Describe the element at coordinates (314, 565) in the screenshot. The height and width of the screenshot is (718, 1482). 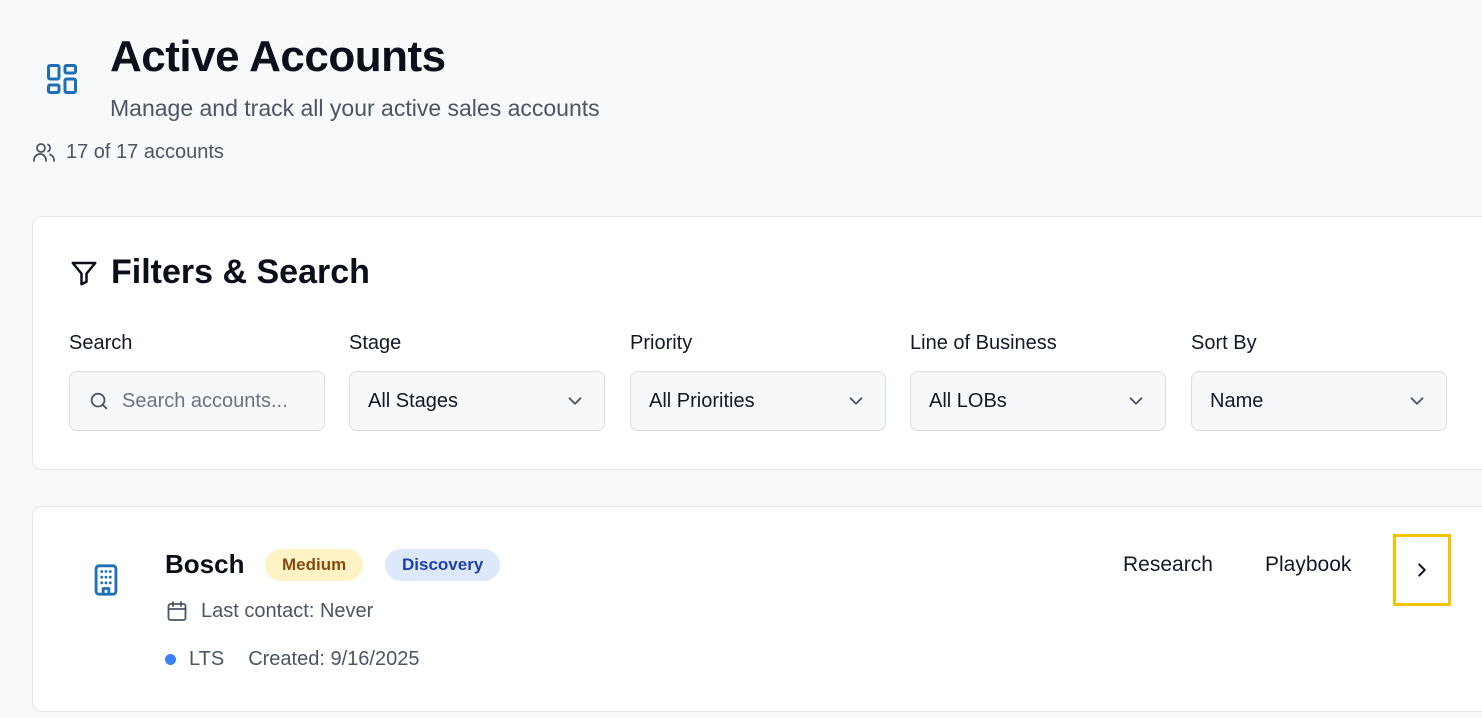
I see `priority-badge: Medium` at that location.